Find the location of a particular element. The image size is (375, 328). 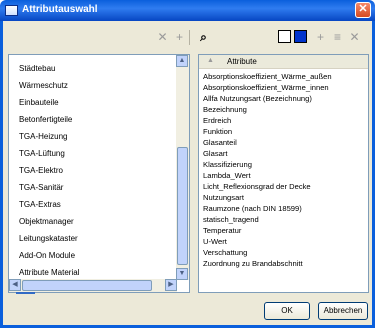

ok-button: OK is located at coordinates (287, 311).